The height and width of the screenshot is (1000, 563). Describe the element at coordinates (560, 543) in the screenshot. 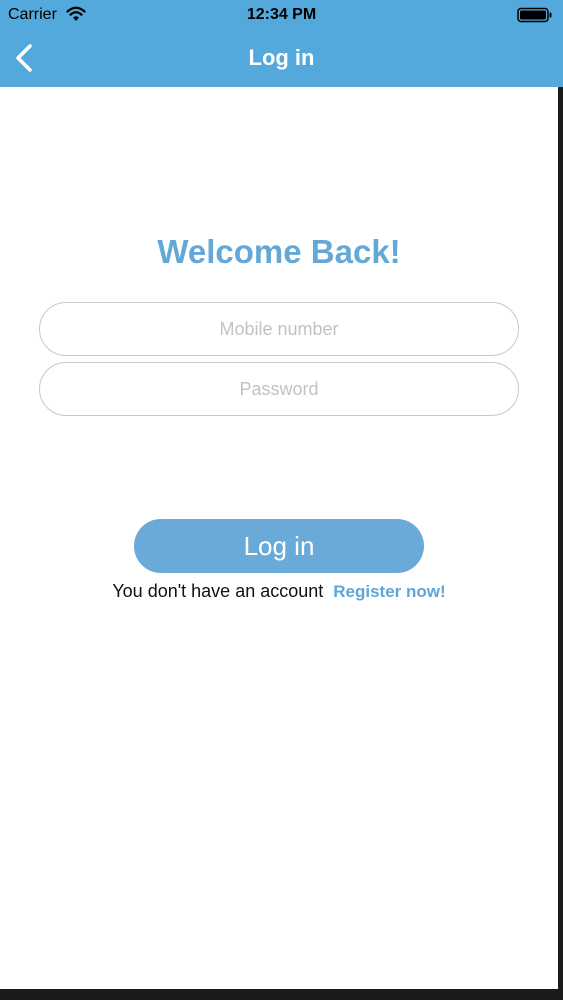

I see `screen-edge-right` at that location.